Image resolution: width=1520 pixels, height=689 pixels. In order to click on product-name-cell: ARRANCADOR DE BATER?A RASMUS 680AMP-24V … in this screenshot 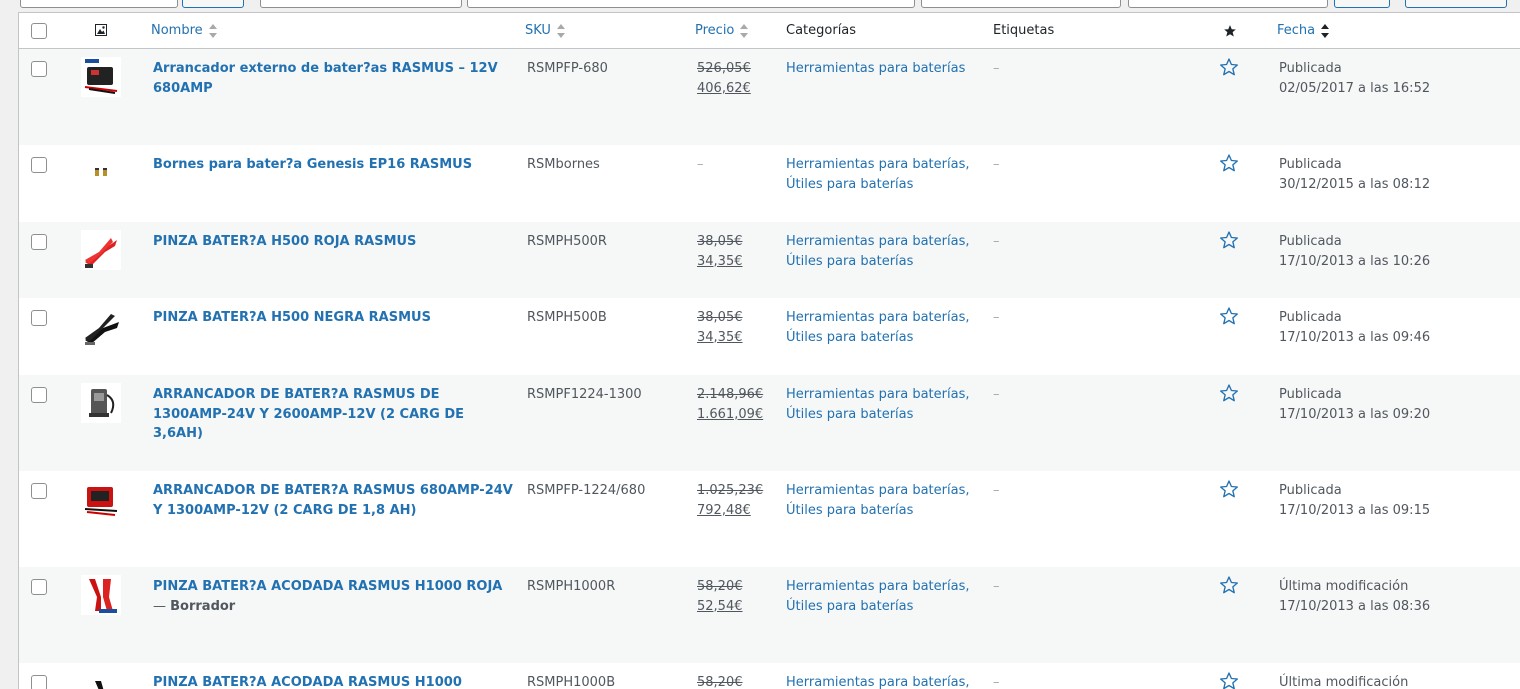, I will do `click(333, 500)`.